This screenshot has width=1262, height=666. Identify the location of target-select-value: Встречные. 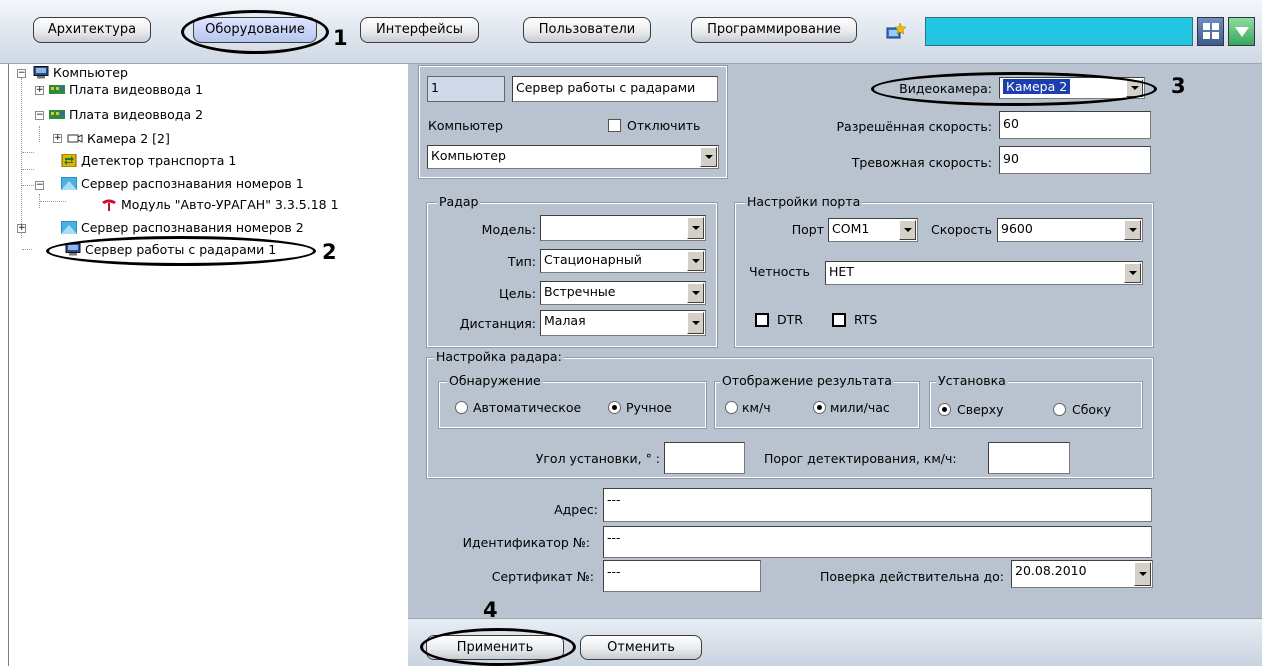
(580, 291).